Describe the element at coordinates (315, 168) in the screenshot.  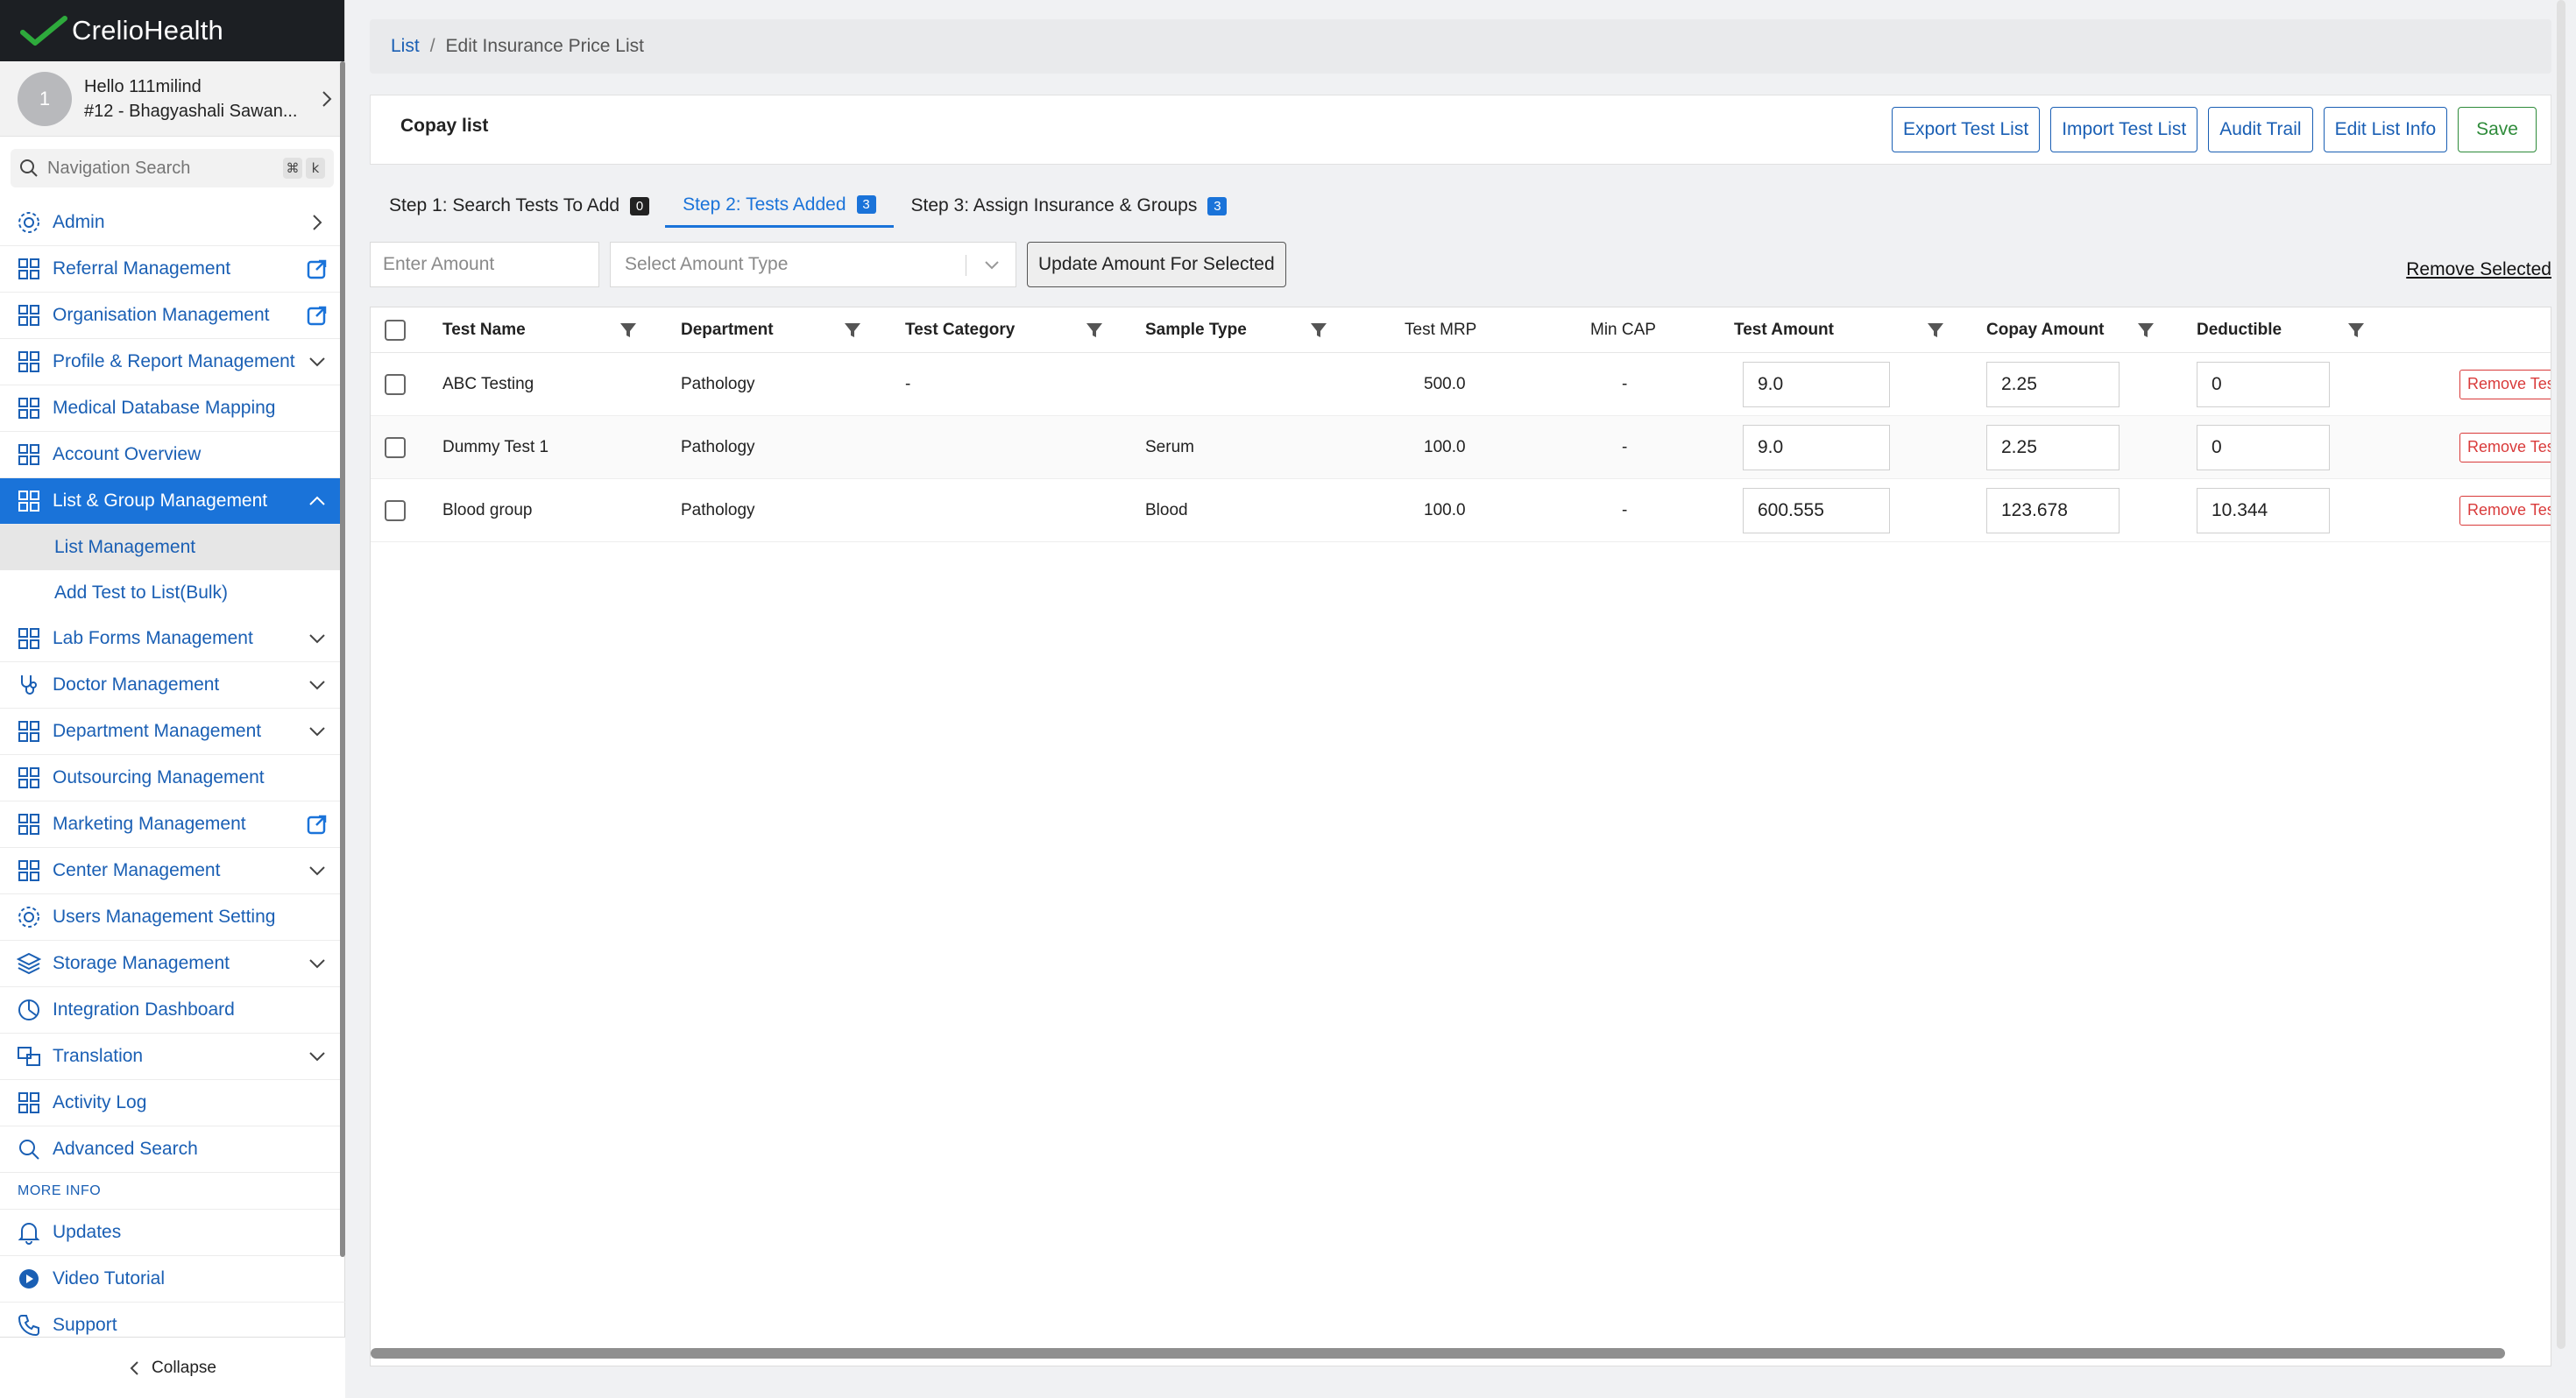
I see `shortcut-key-k: k` at that location.